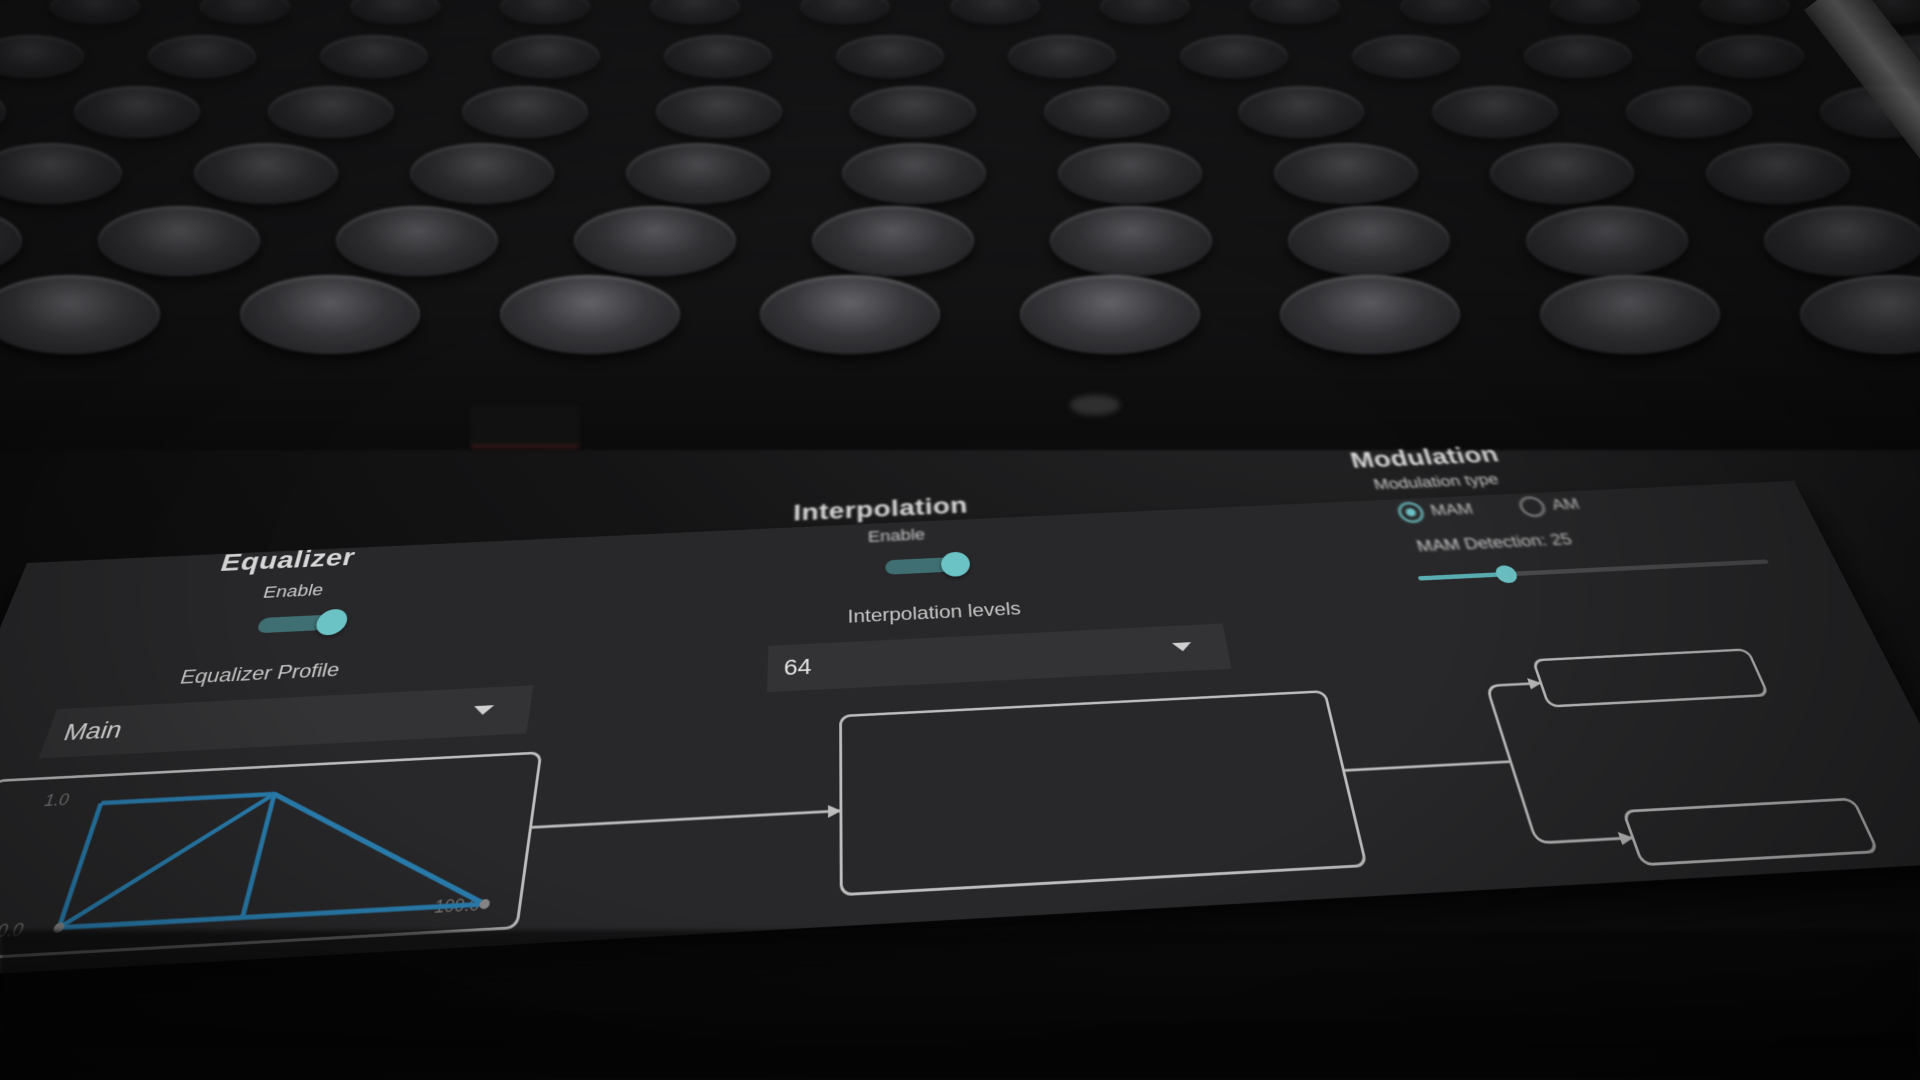 The image size is (1920, 1080). What do you see at coordinates (797, 667) in the screenshot?
I see `interpolation-levels-value: 64` at bounding box center [797, 667].